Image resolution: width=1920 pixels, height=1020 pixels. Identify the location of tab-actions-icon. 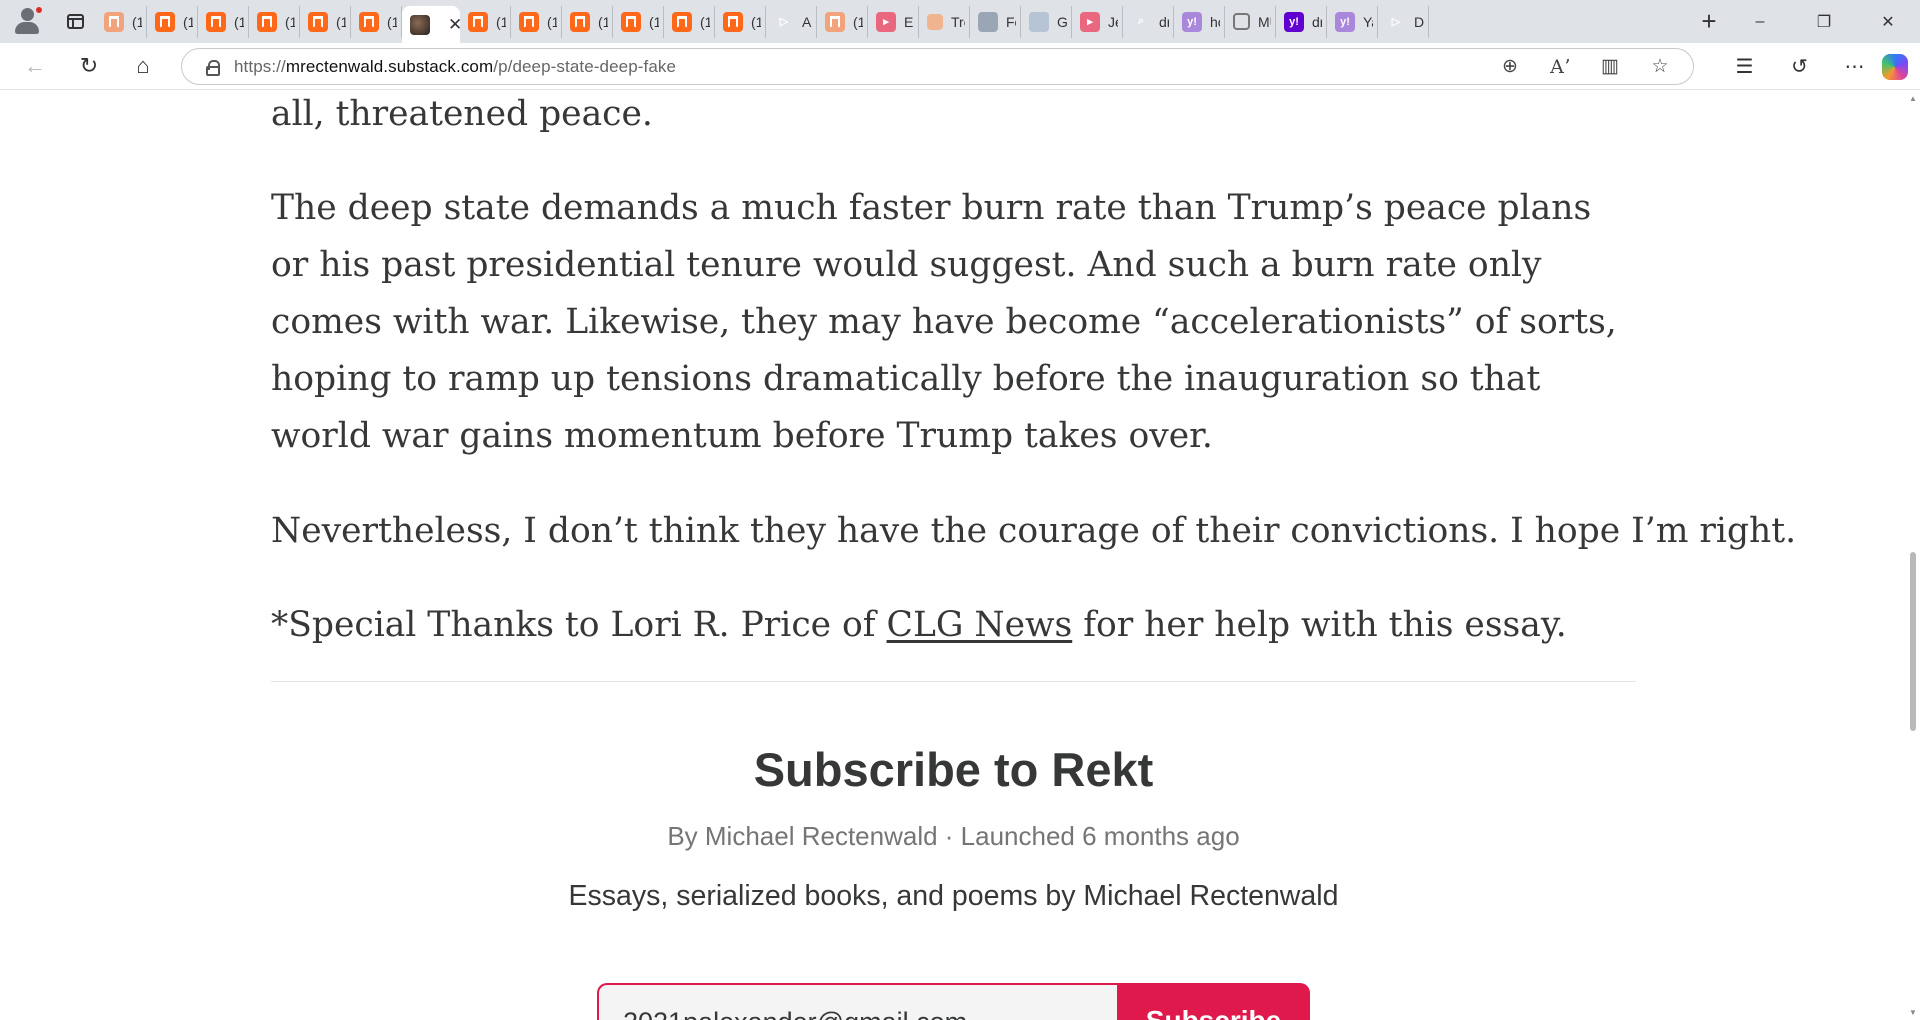
(75, 21).